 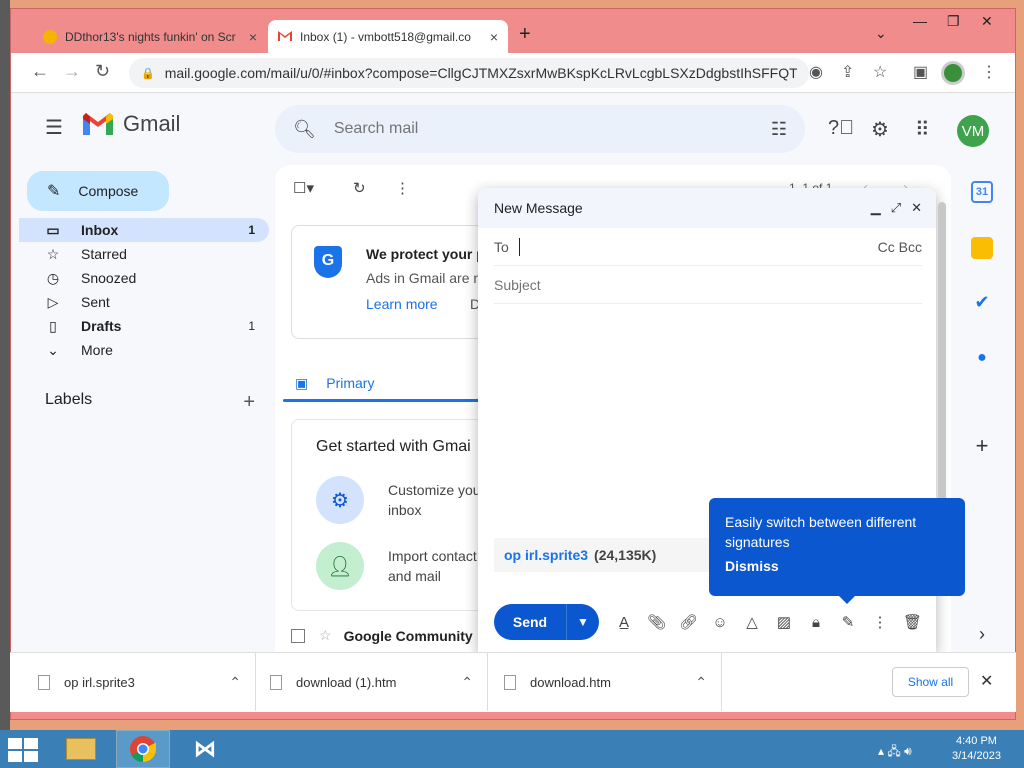 I want to click on sidebar-item-starred: ☆ Starred, so click(x=144, y=254).